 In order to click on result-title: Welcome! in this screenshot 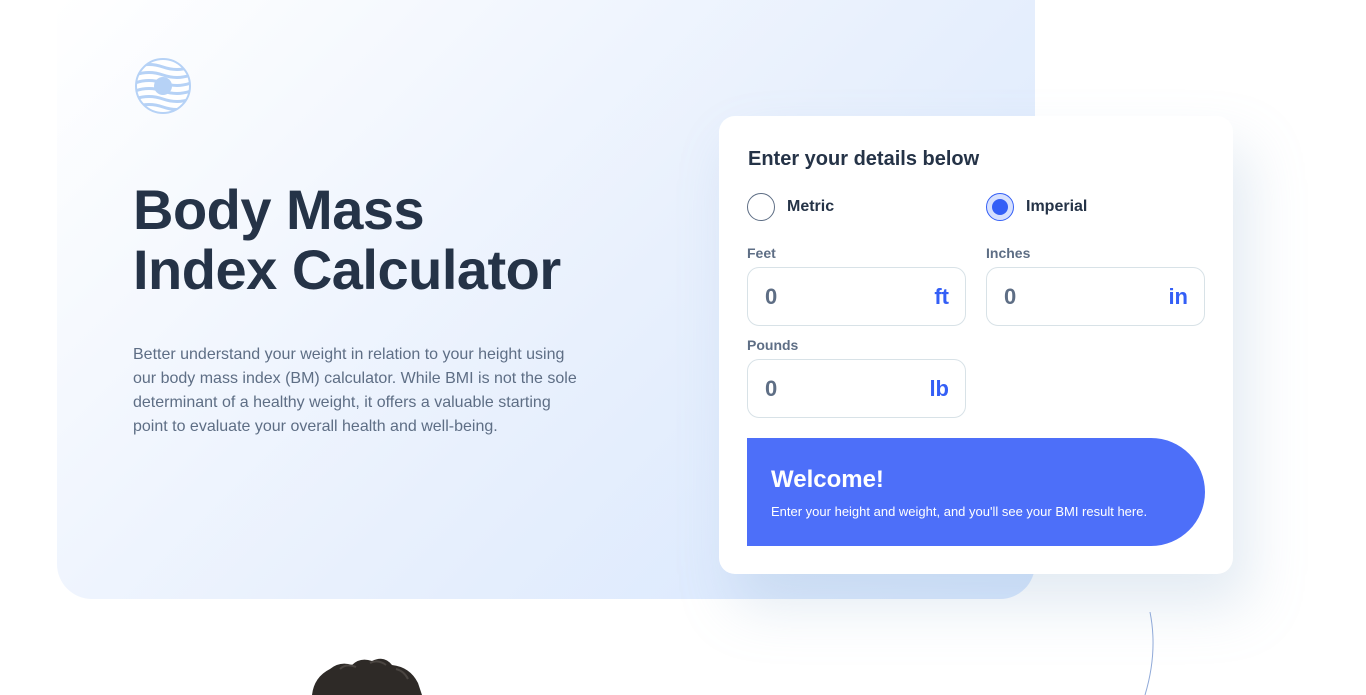, I will do `click(827, 479)`.